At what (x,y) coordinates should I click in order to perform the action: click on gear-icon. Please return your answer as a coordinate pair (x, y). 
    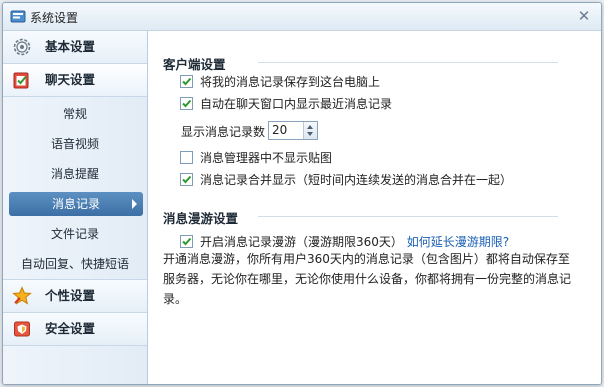
    Looking at the image, I should click on (22, 47).